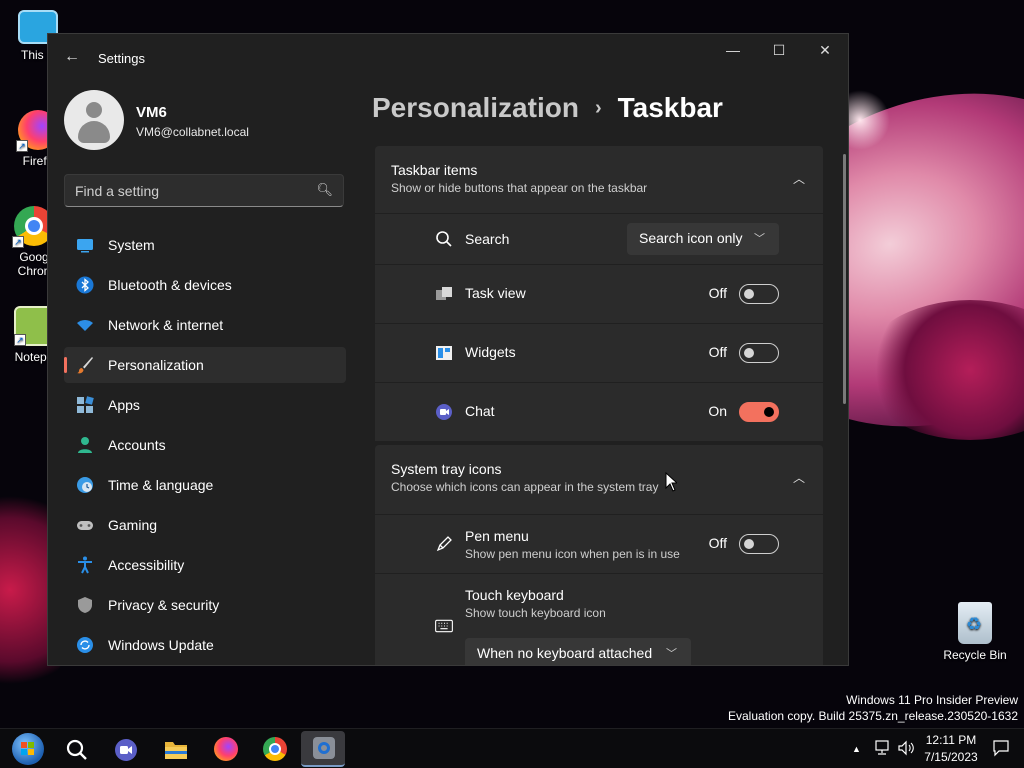 Image resolution: width=1024 pixels, height=768 pixels. What do you see at coordinates (1001, 753) in the screenshot?
I see `notifications-icon` at bounding box center [1001, 753].